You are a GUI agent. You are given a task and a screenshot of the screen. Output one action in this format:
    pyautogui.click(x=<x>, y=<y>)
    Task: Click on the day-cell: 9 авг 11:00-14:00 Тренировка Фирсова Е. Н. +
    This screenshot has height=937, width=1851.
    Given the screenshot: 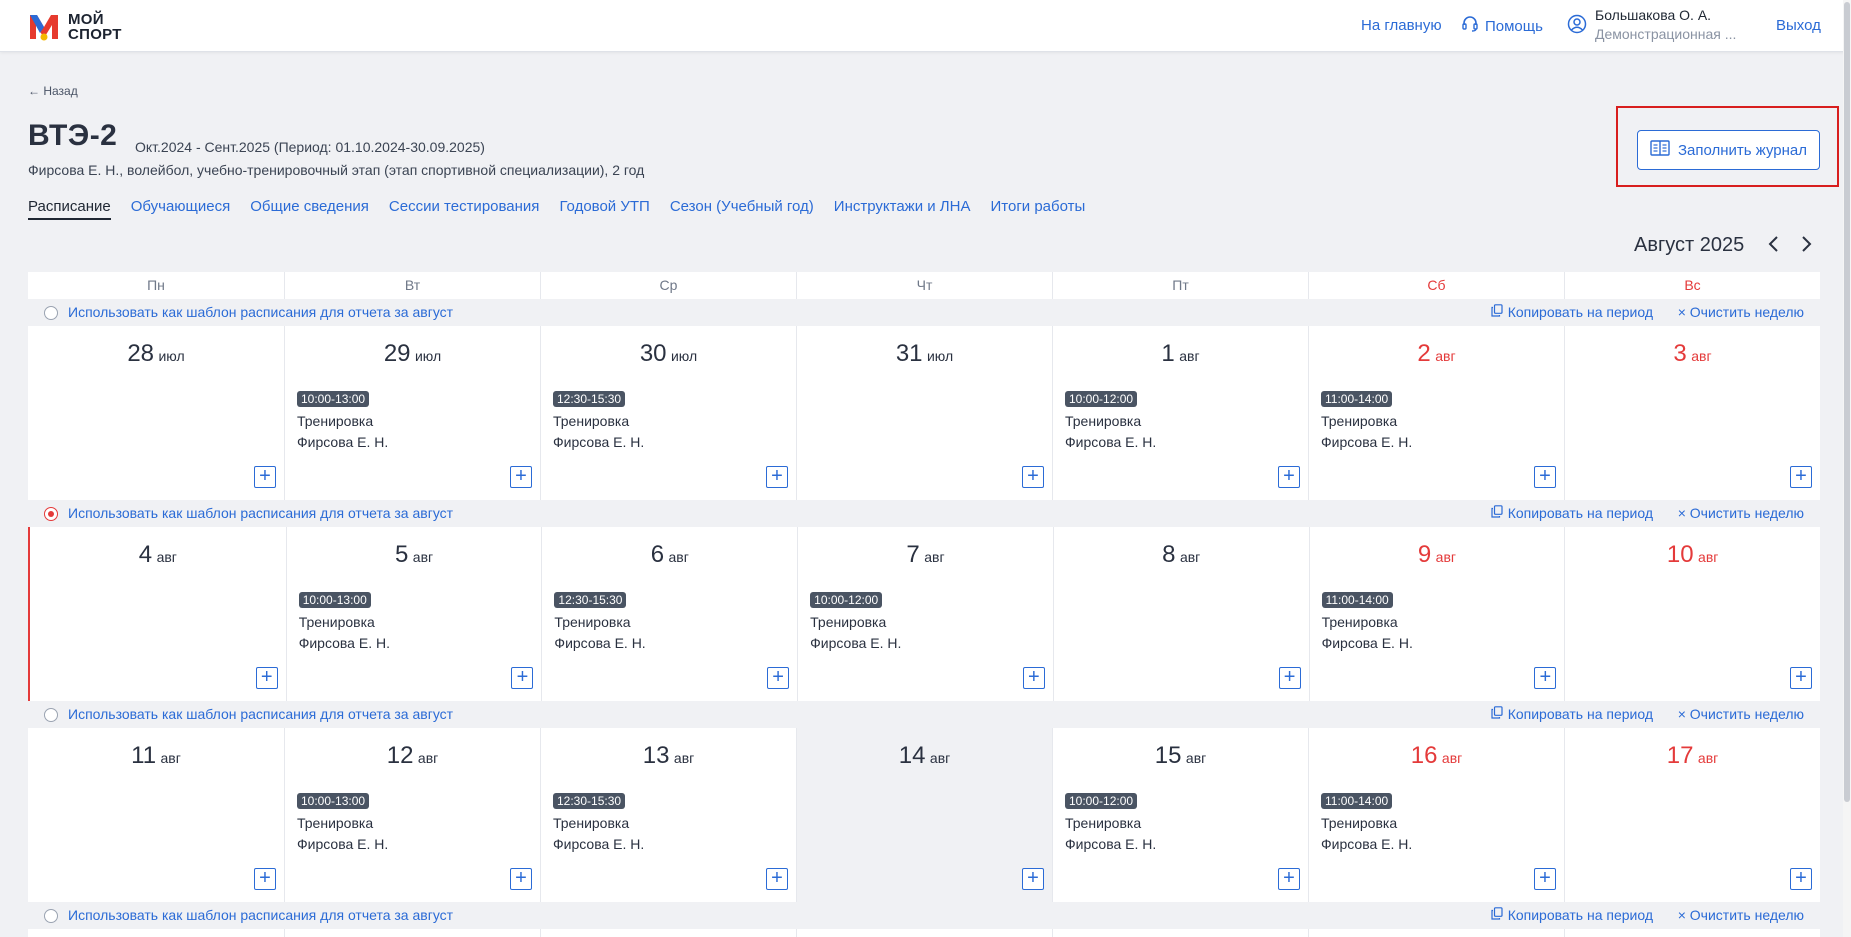 What is the action you would take?
    pyautogui.click(x=1436, y=614)
    